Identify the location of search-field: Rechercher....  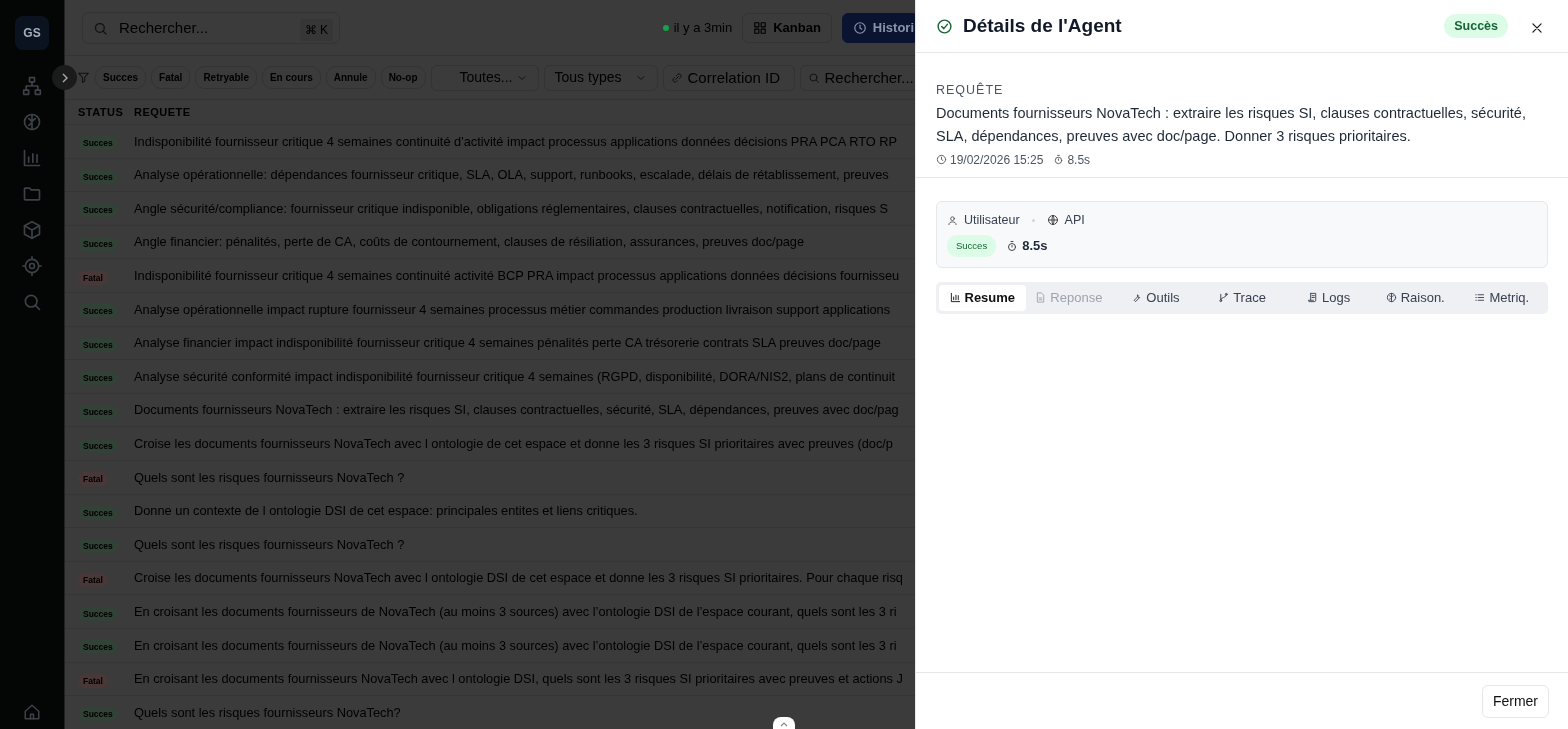
(857, 77).